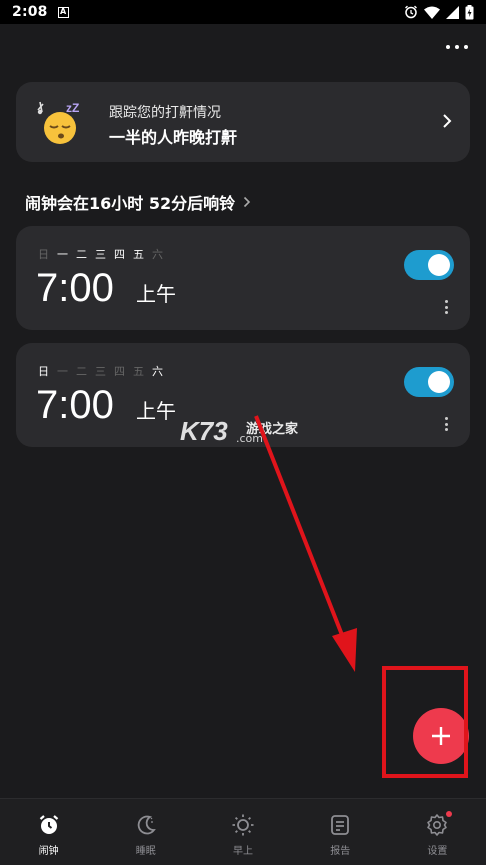 The image size is (486, 865). Describe the element at coordinates (449, 814) in the screenshot. I see `settings-notification-dot` at that location.